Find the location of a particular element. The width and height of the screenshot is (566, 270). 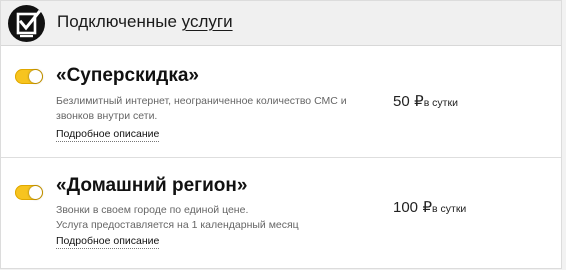

page-title-text: Подключенные is located at coordinates (119, 21).